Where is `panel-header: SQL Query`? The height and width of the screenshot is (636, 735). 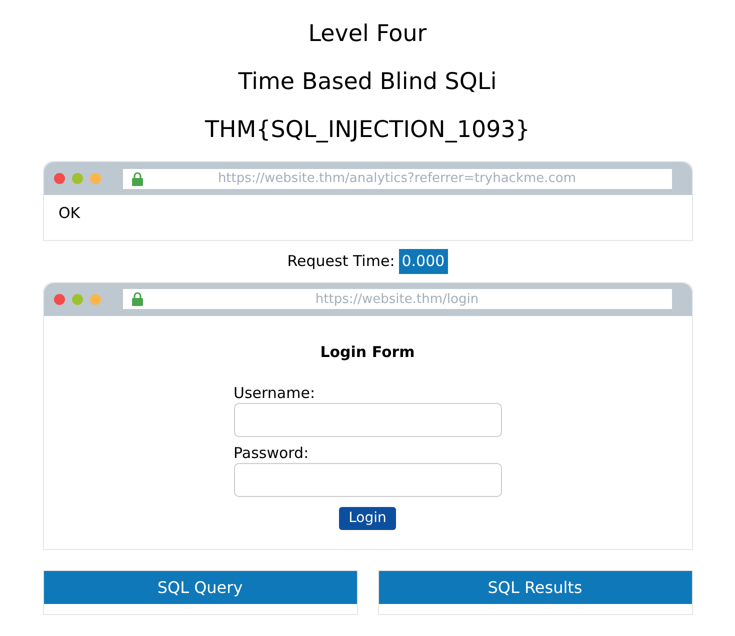 panel-header: SQL Query is located at coordinates (200, 587).